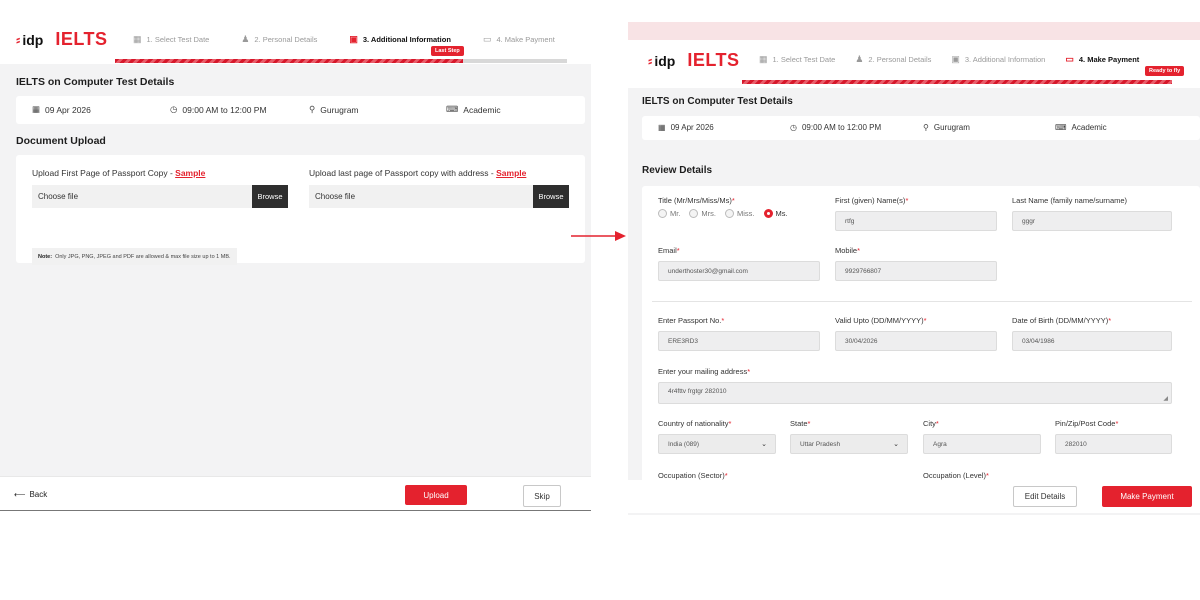 The width and height of the screenshot is (1200, 600). Describe the element at coordinates (598, 236) in the screenshot. I see `transition-arrow-icon` at that location.